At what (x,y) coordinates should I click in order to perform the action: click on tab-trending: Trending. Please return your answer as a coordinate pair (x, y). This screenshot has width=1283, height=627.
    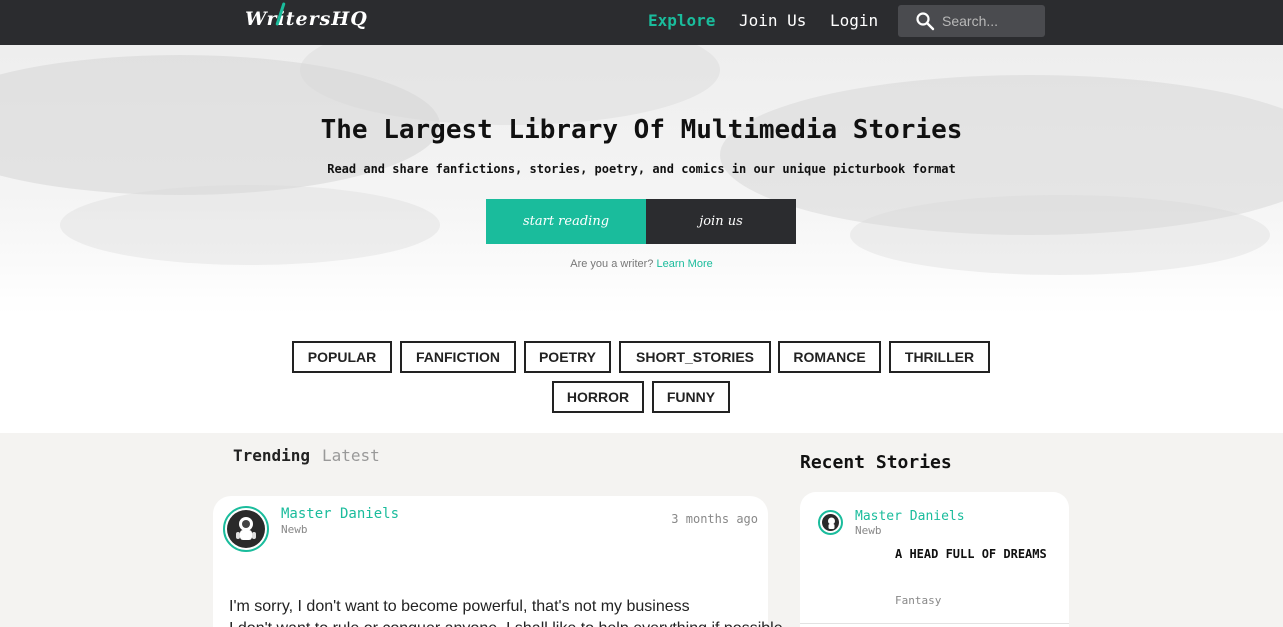
    Looking at the image, I should click on (271, 455).